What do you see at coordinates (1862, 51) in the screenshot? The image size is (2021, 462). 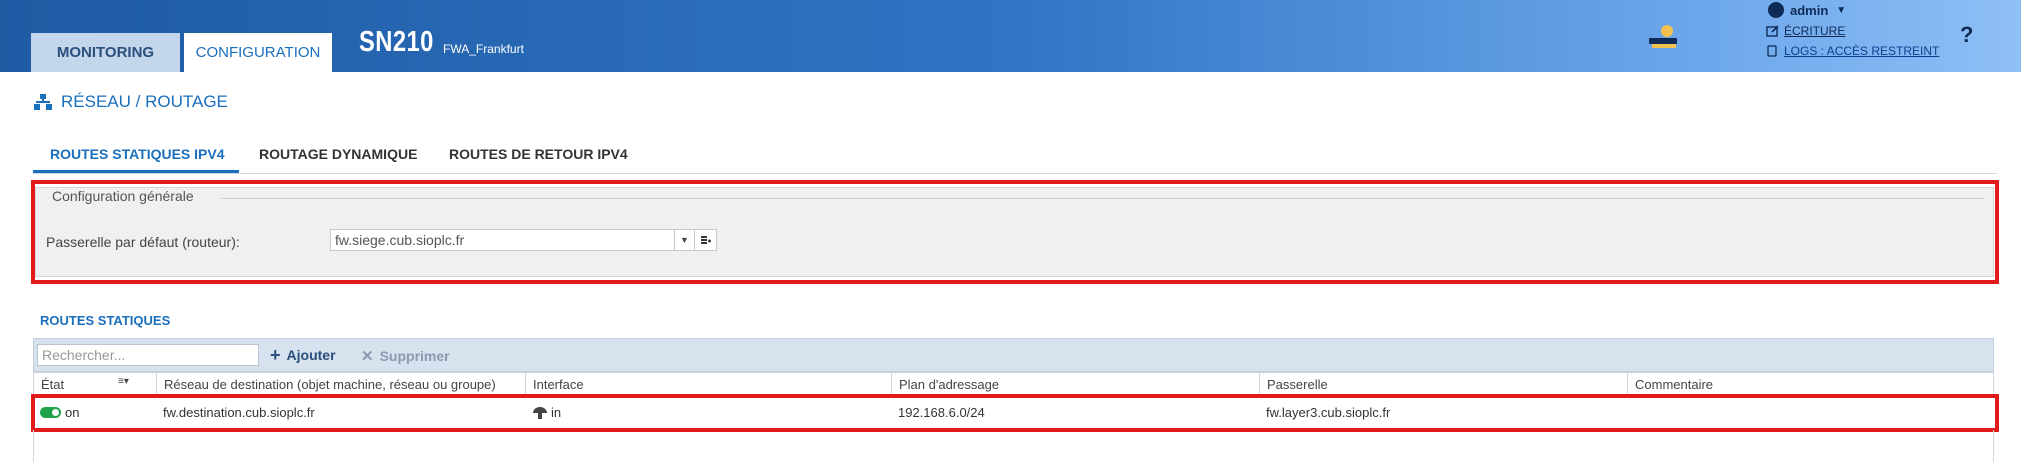 I see `logs-access-label: LOGS : ACCÈS RESTREINT` at bounding box center [1862, 51].